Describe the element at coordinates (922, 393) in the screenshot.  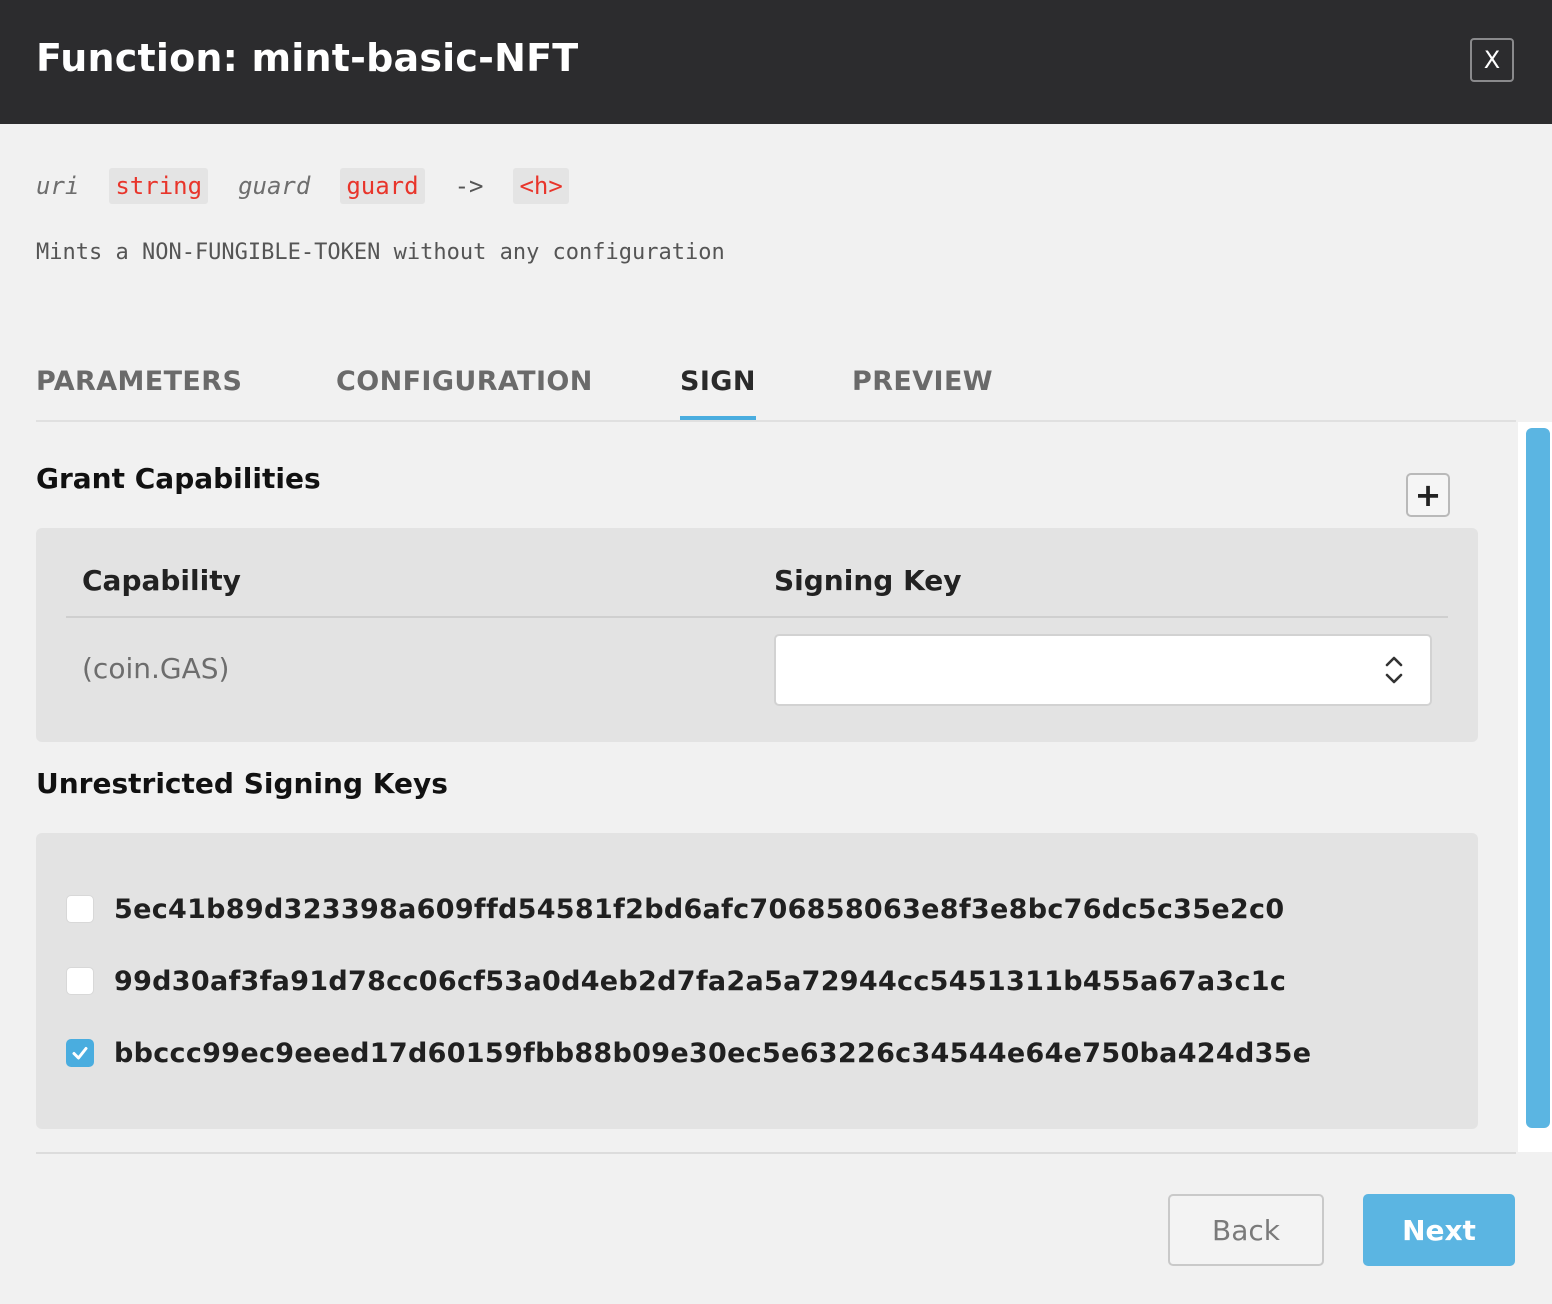
I see `tab-preview: PREVIEW` at that location.